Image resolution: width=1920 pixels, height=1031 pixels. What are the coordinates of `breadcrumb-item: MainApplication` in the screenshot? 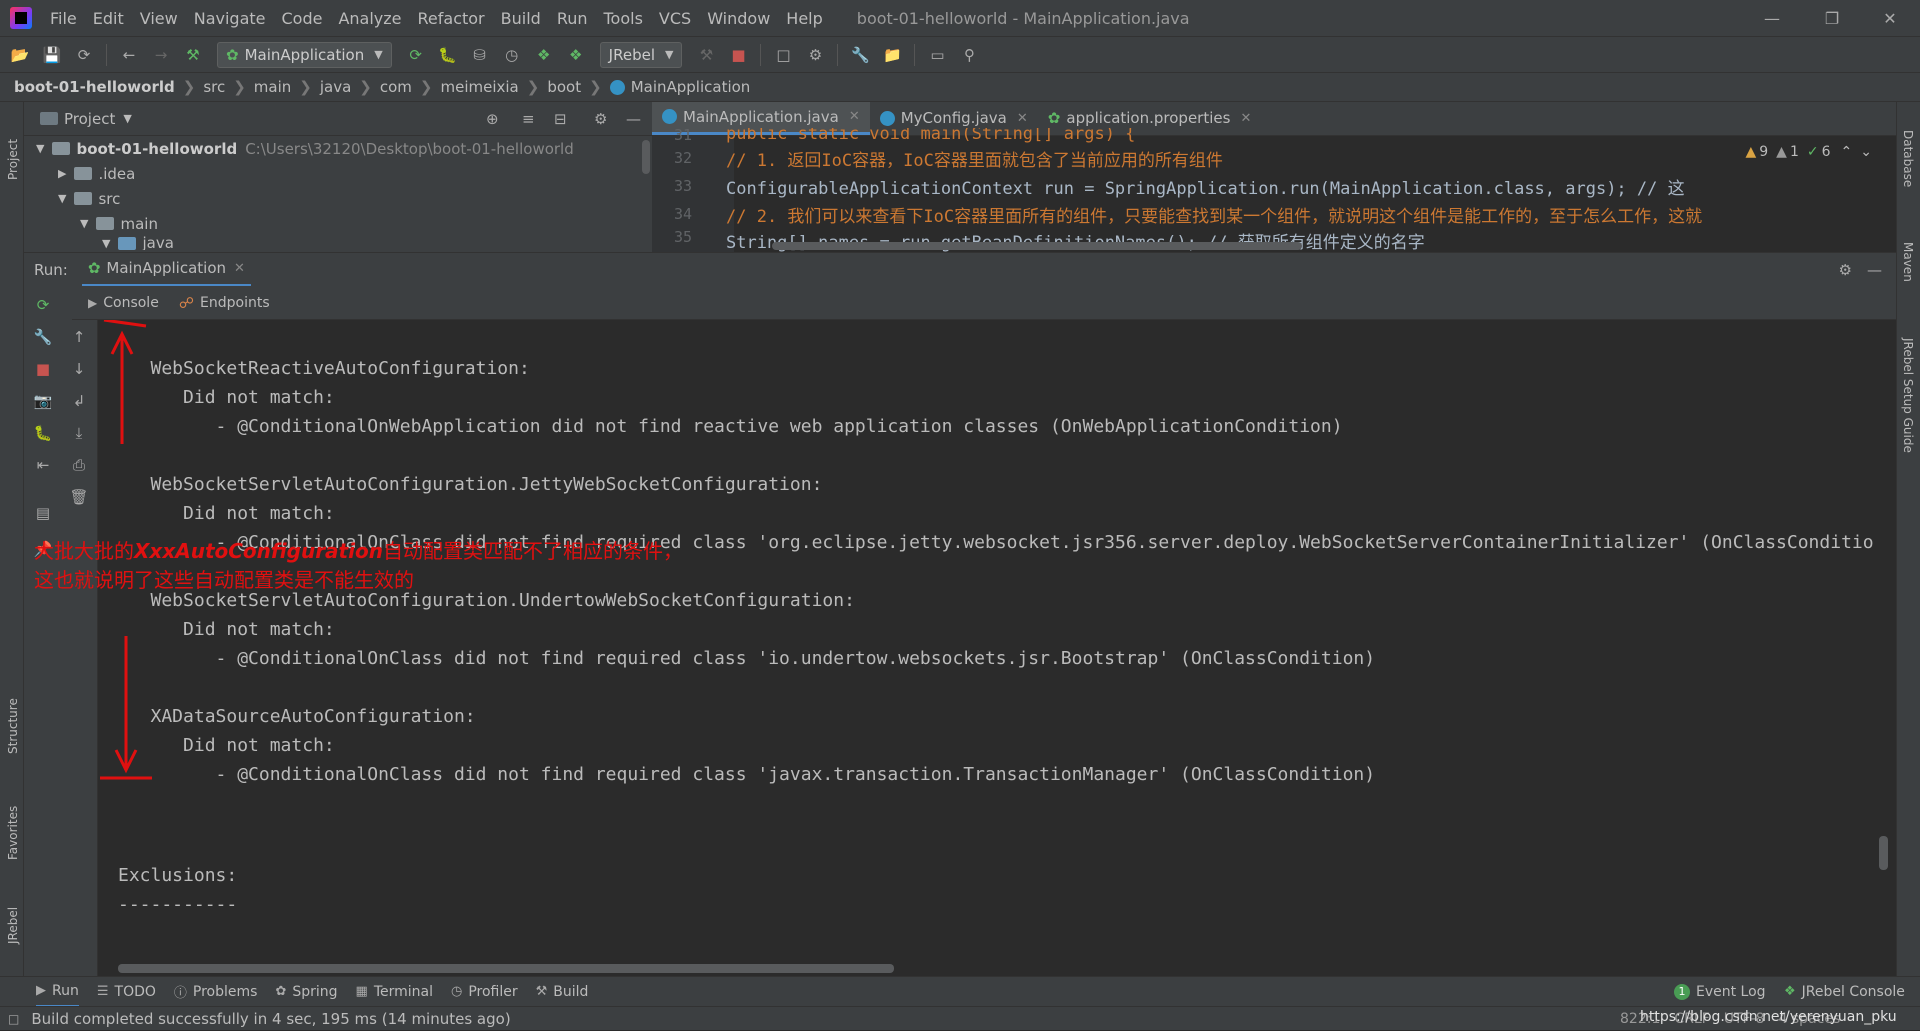 It's located at (691, 87).